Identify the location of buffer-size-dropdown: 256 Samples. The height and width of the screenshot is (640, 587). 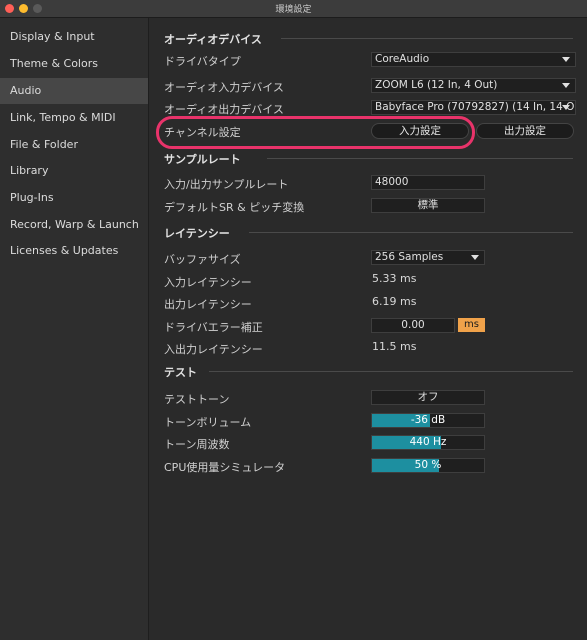
(428, 257).